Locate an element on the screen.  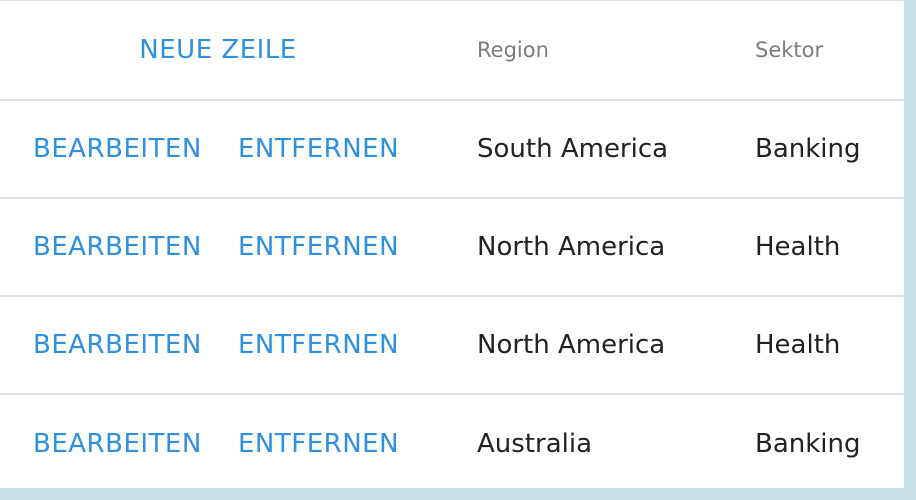
column-header-region: Region is located at coordinates (513, 50).